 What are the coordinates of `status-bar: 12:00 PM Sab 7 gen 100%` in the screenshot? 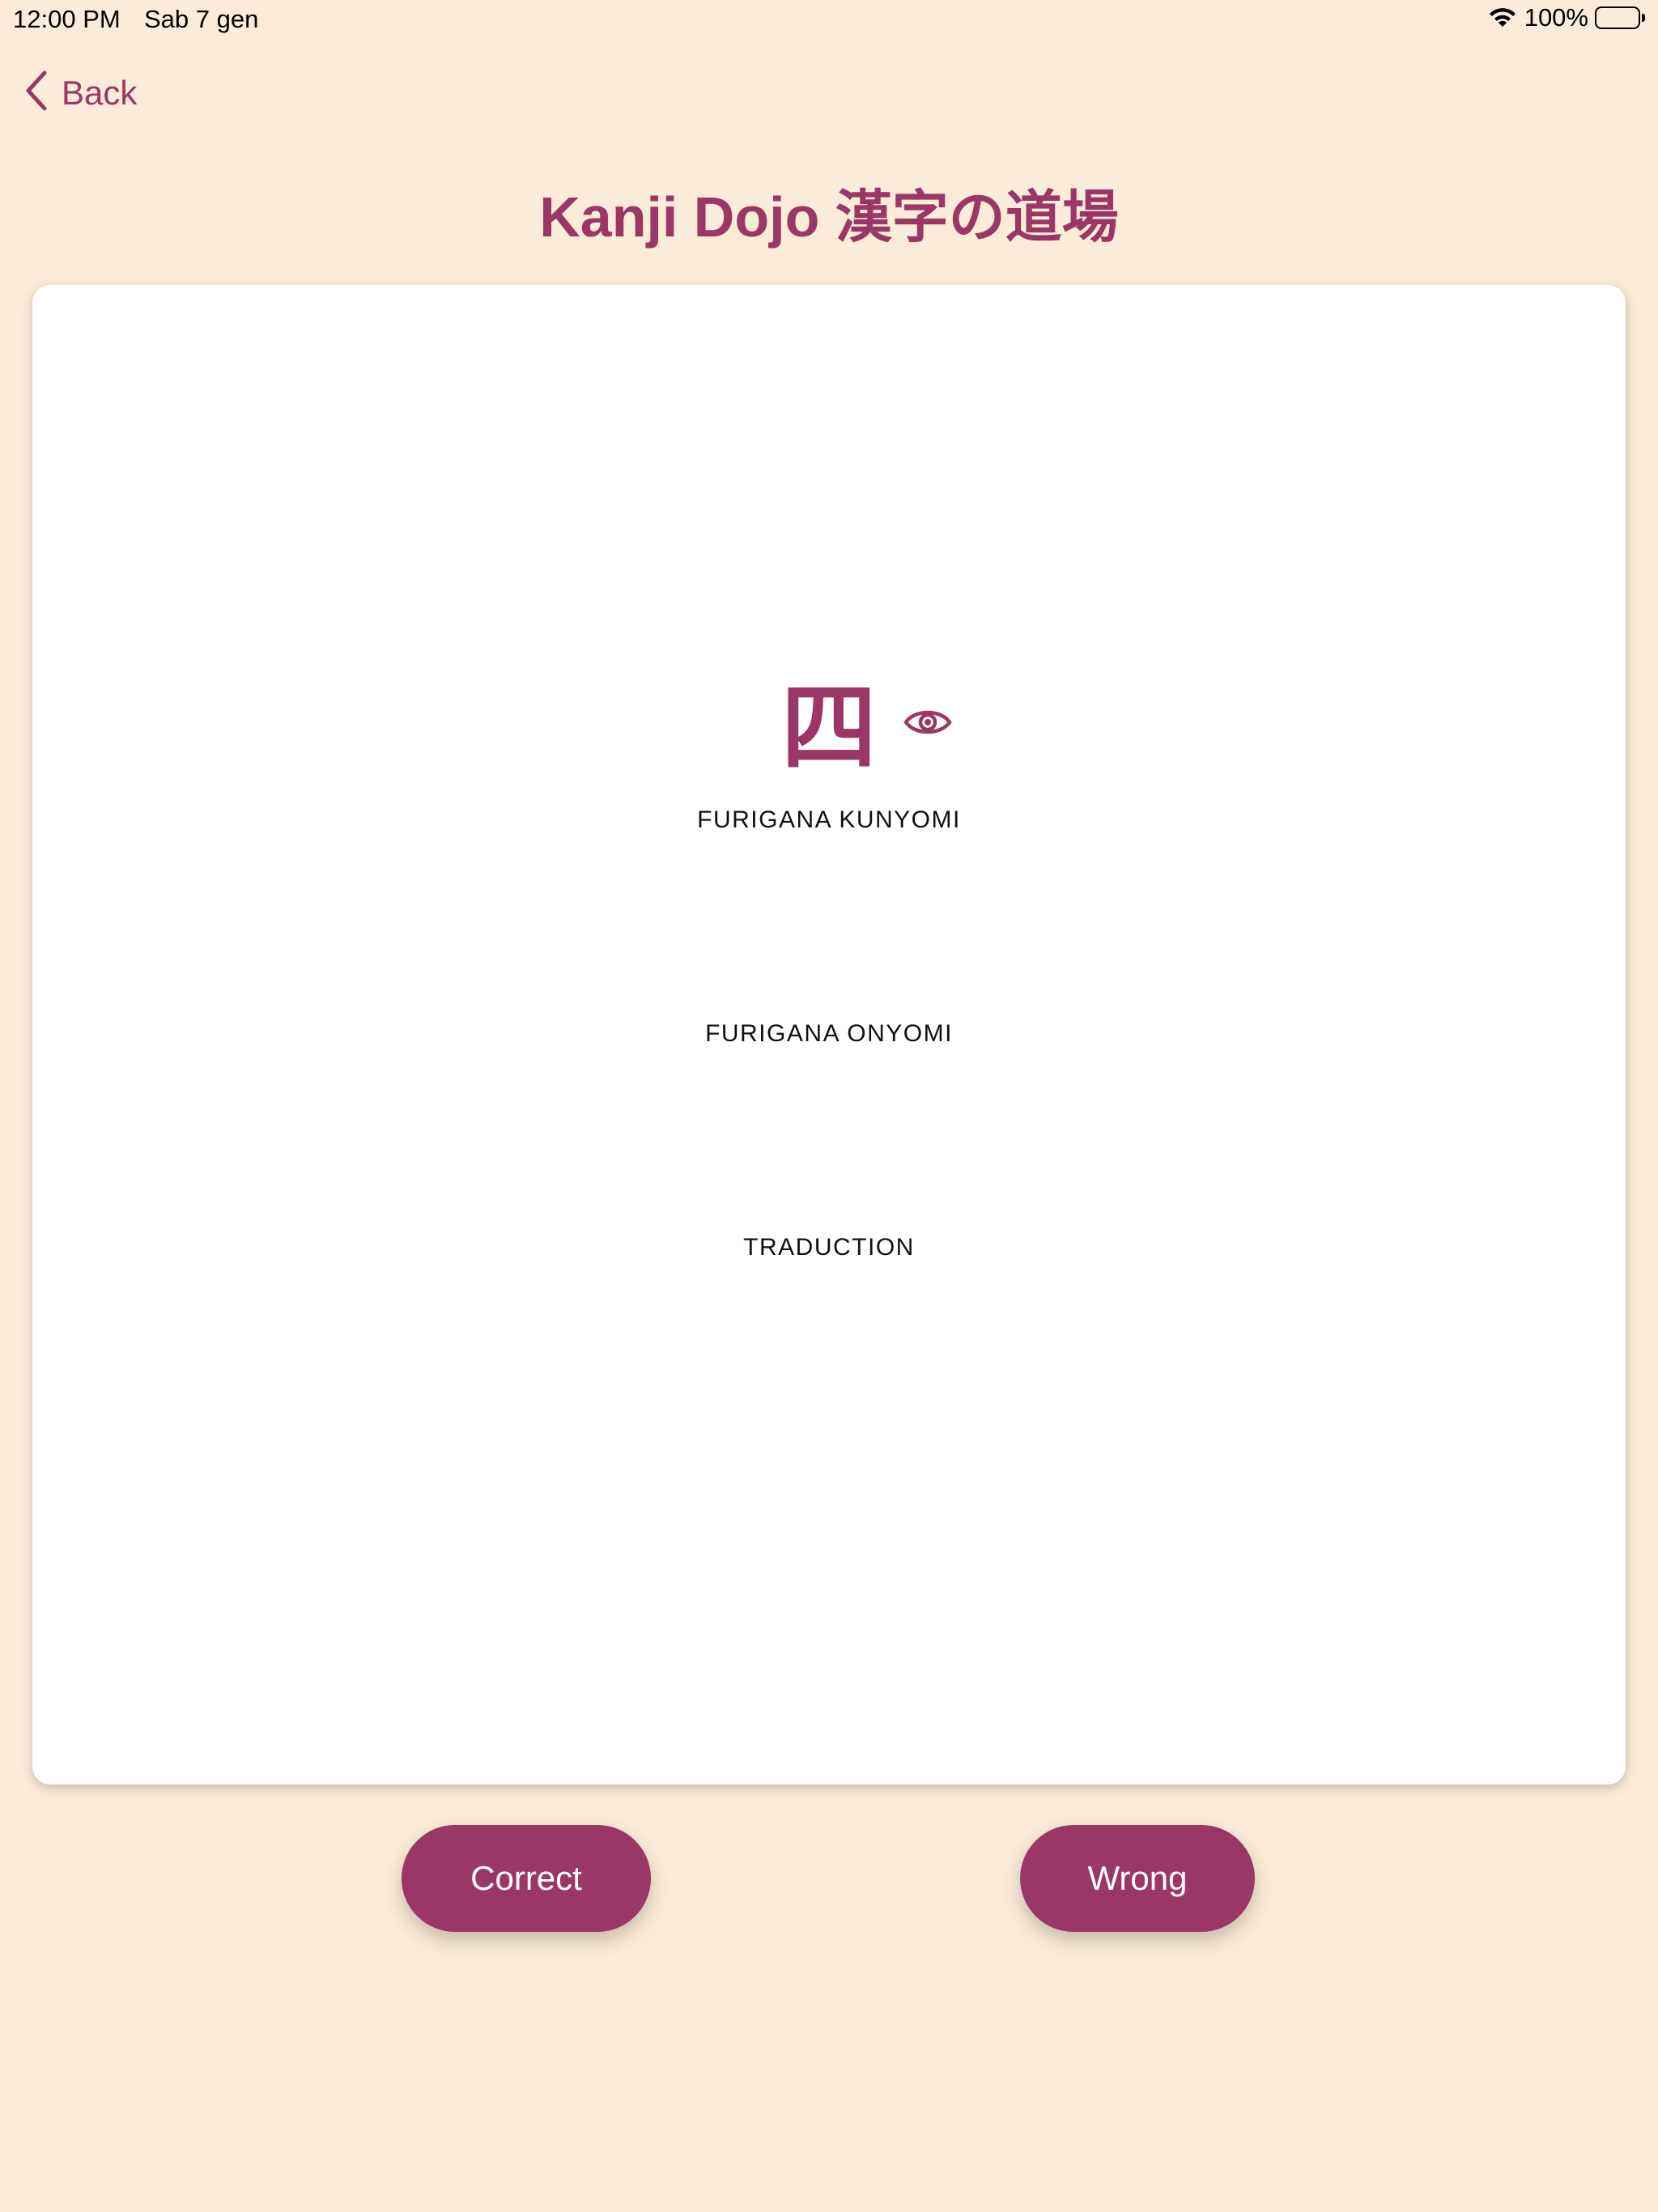 It's located at (829, 19).